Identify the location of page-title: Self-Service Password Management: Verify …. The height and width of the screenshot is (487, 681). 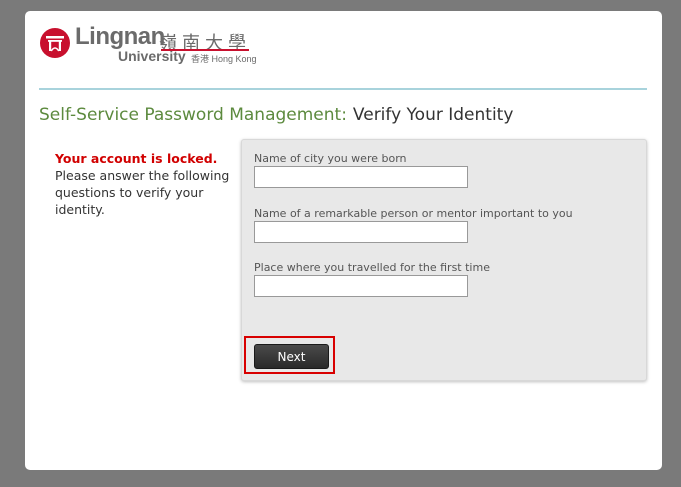
(276, 115).